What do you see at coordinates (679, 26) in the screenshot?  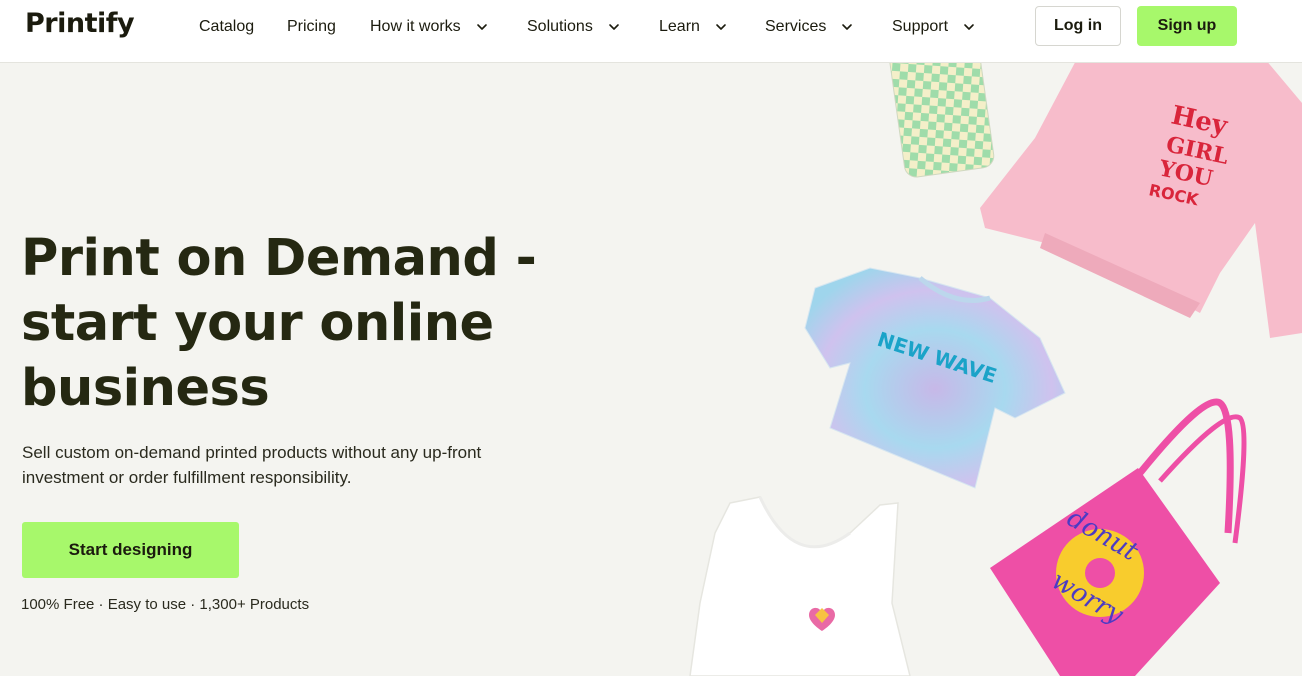 I see `nav-learn-label: Learn` at bounding box center [679, 26].